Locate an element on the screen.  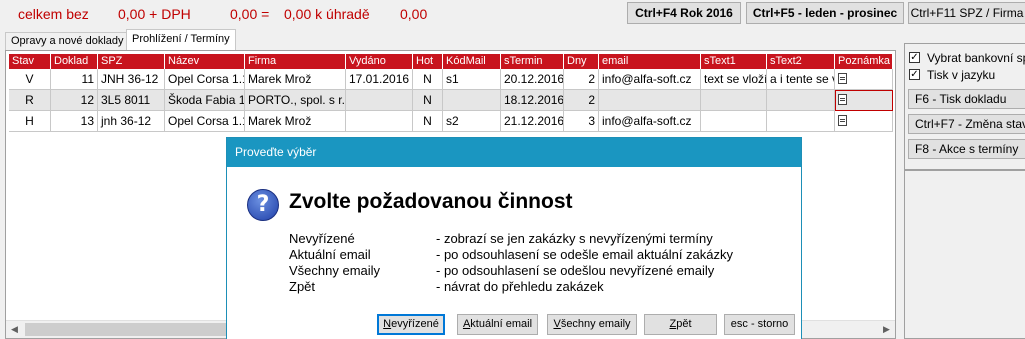
table-cell: a i tente se vl is located at coordinates (801, 79).